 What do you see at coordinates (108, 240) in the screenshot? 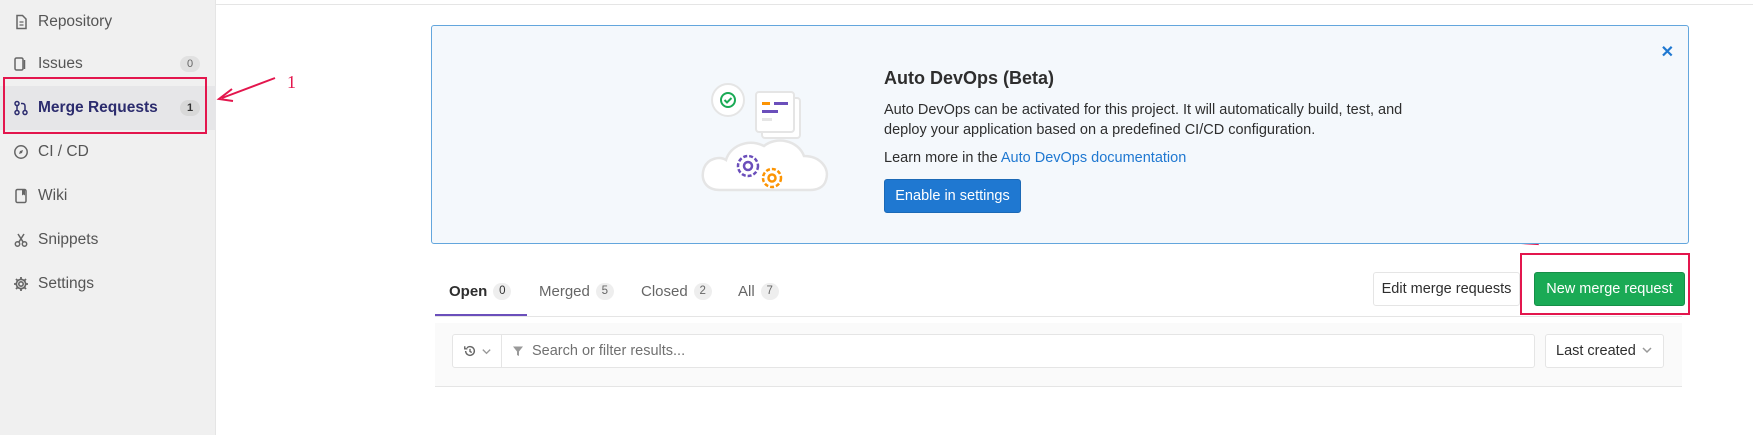
I see `sidebar-item-snippets: Snippets` at bounding box center [108, 240].